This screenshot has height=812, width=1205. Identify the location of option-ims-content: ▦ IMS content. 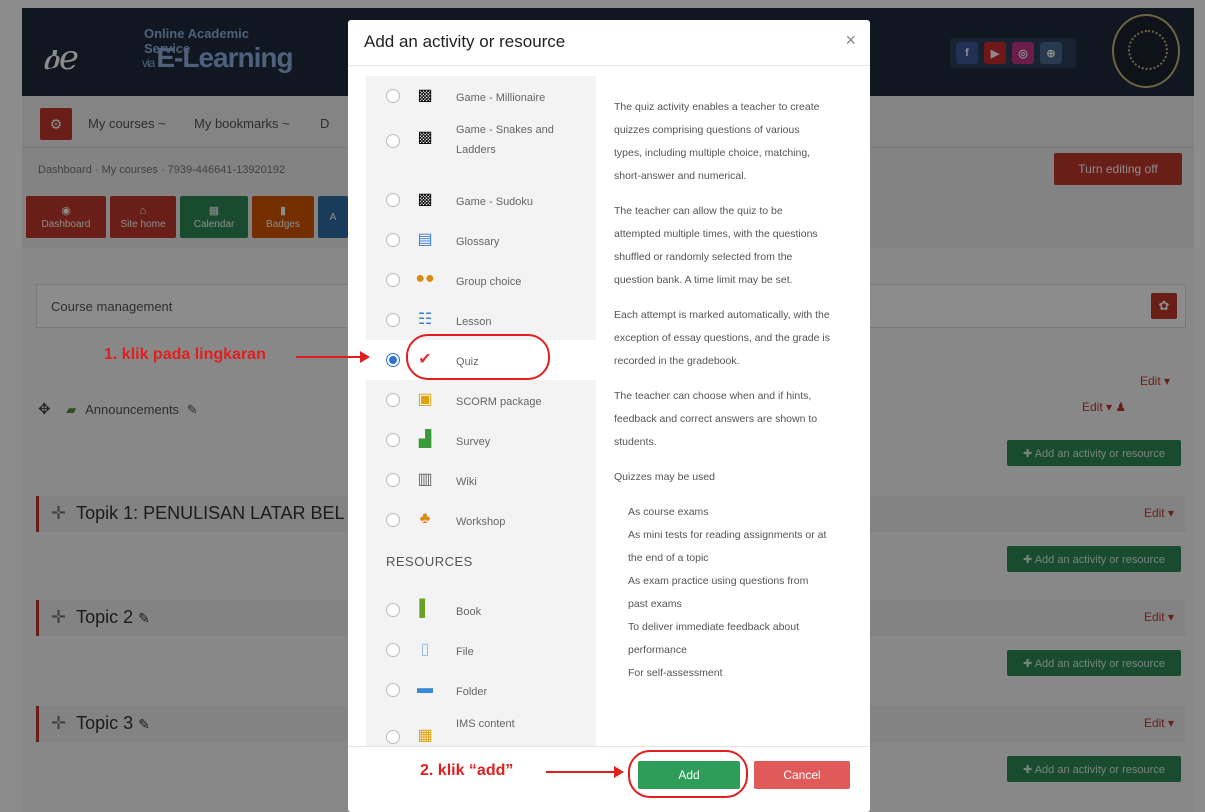
(481, 728).